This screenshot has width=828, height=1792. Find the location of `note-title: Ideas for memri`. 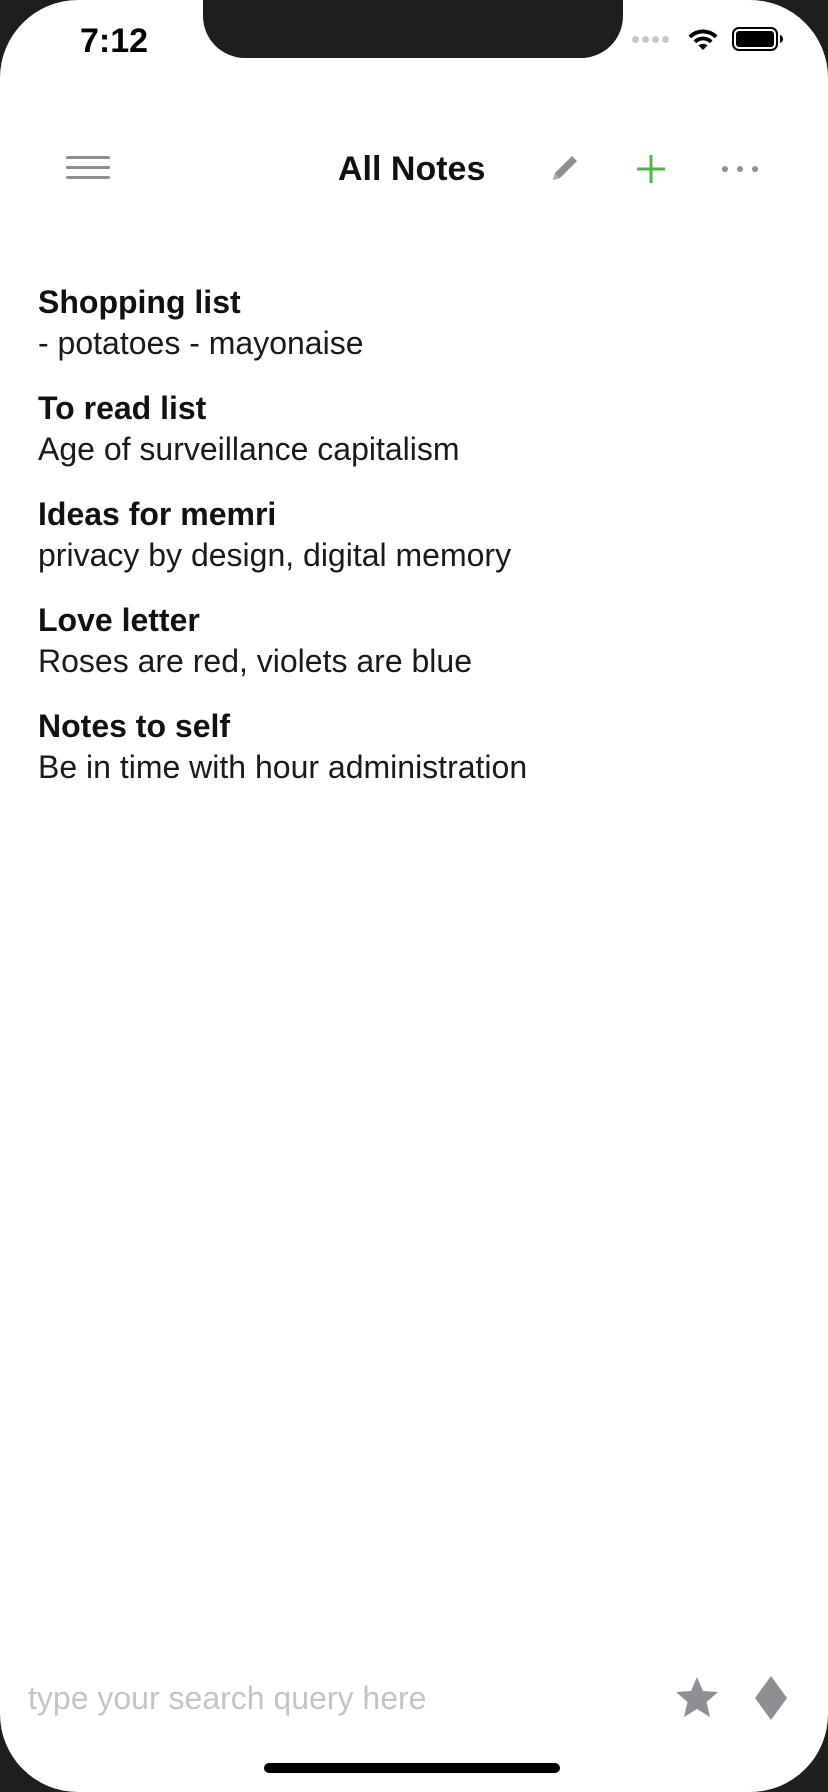

note-title: Ideas for memri is located at coordinates (157, 514).